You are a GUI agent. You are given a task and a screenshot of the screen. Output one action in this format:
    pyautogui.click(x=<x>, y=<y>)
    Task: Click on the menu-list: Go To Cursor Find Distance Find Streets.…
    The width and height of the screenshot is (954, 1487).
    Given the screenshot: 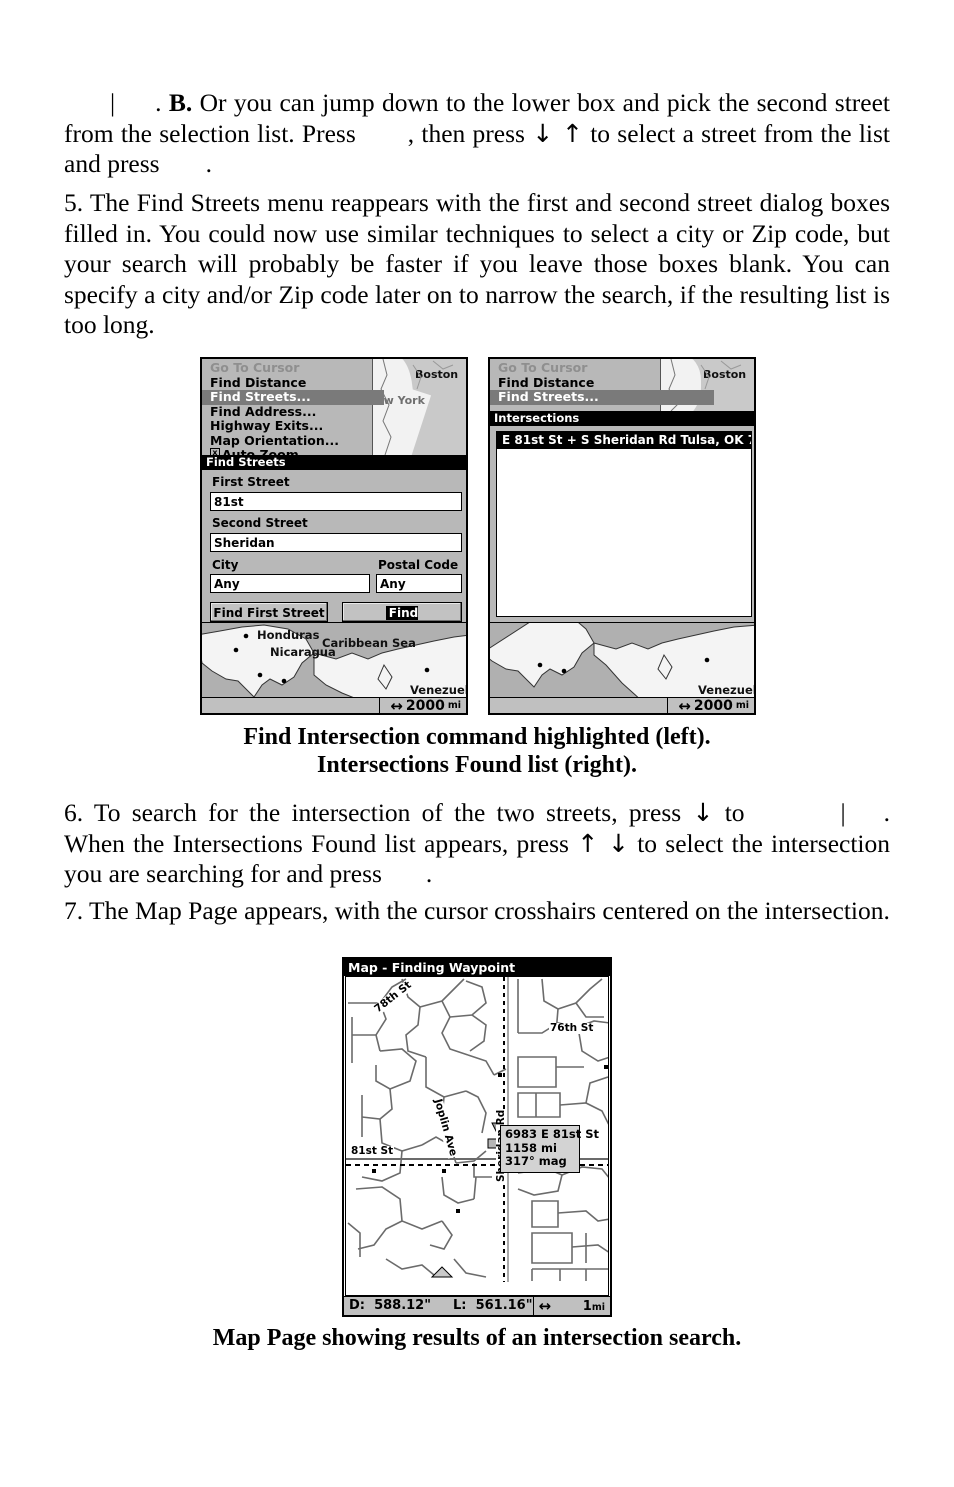 What is the action you would take?
    pyautogui.click(x=293, y=408)
    